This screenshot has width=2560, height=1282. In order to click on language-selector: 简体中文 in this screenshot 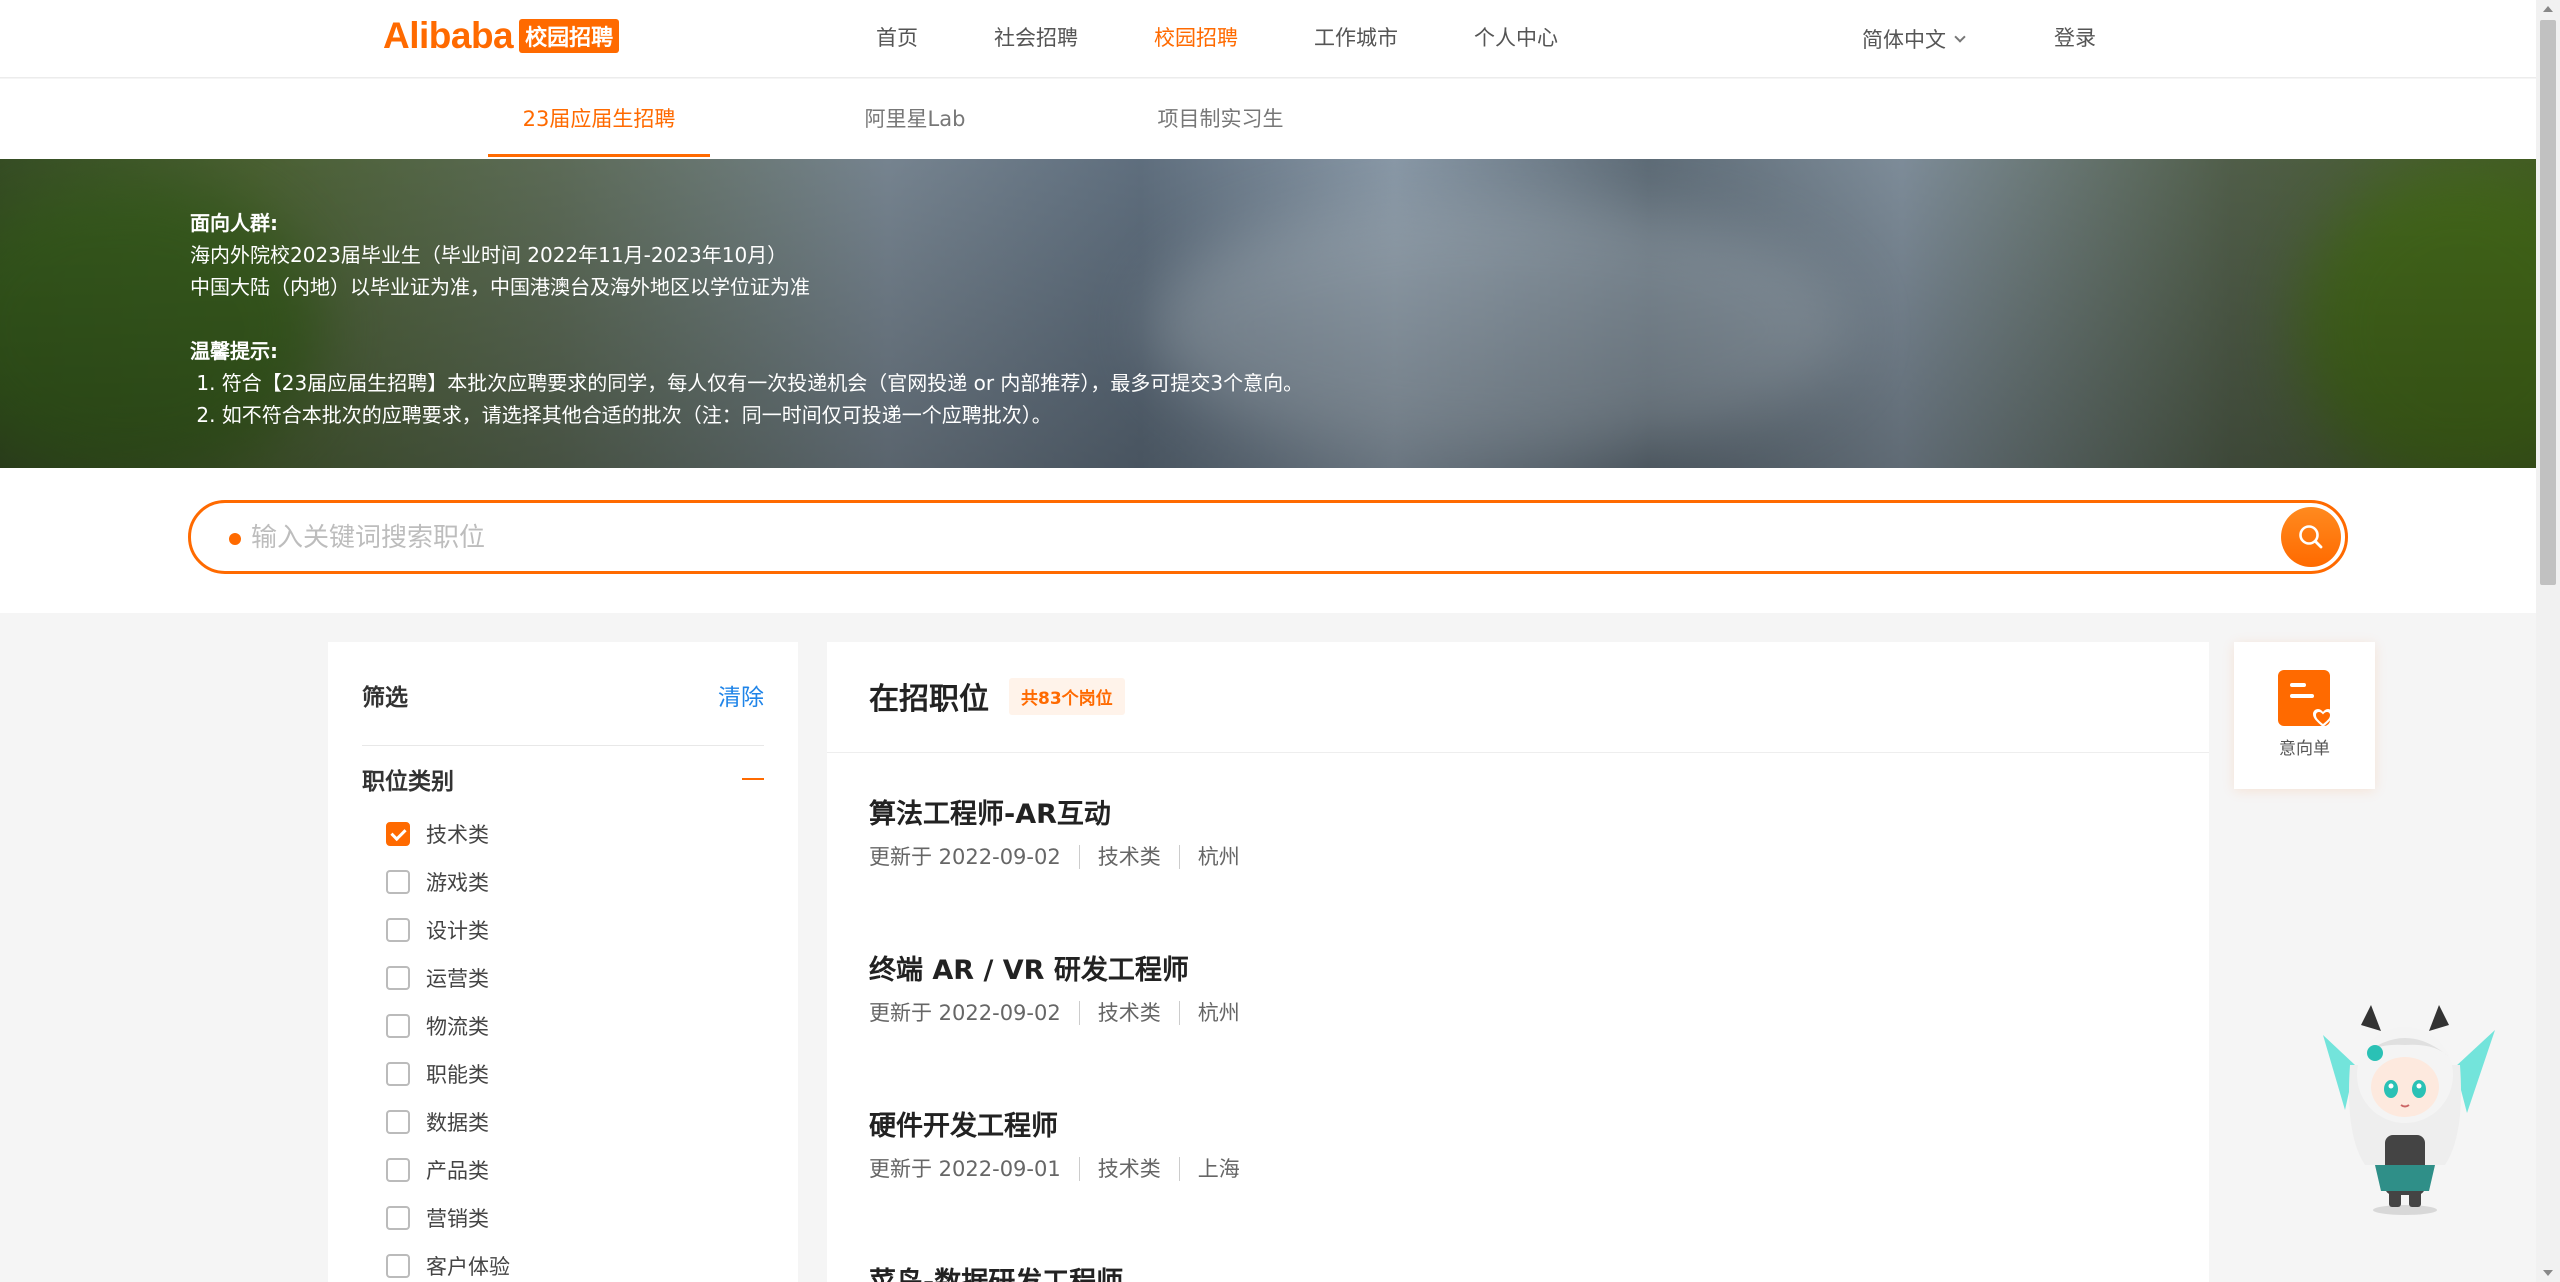, I will do `click(1914, 39)`.